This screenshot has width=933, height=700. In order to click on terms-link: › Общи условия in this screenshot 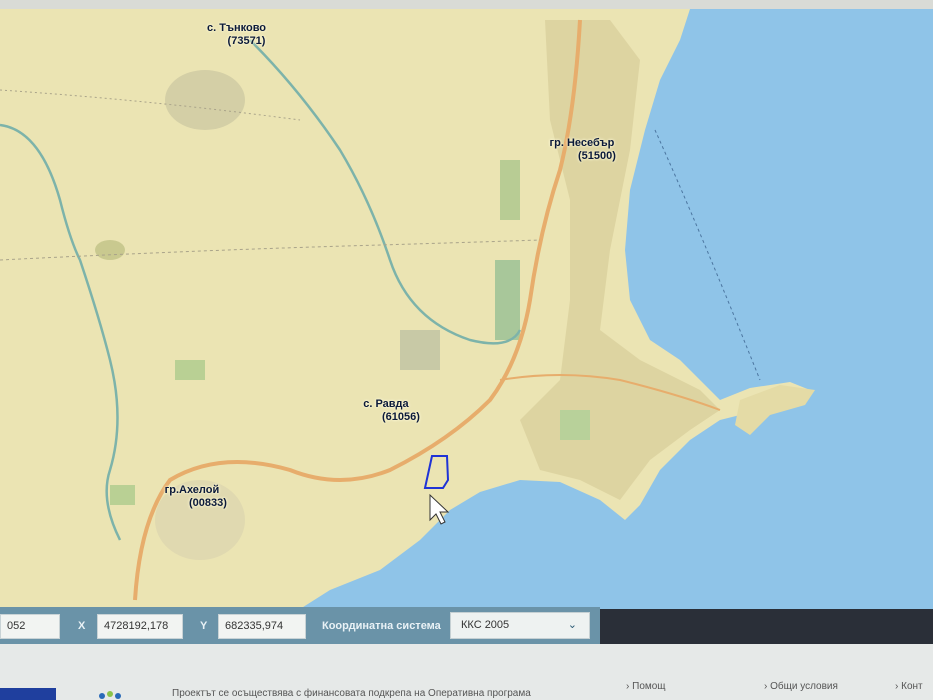, I will do `click(801, 686)`.